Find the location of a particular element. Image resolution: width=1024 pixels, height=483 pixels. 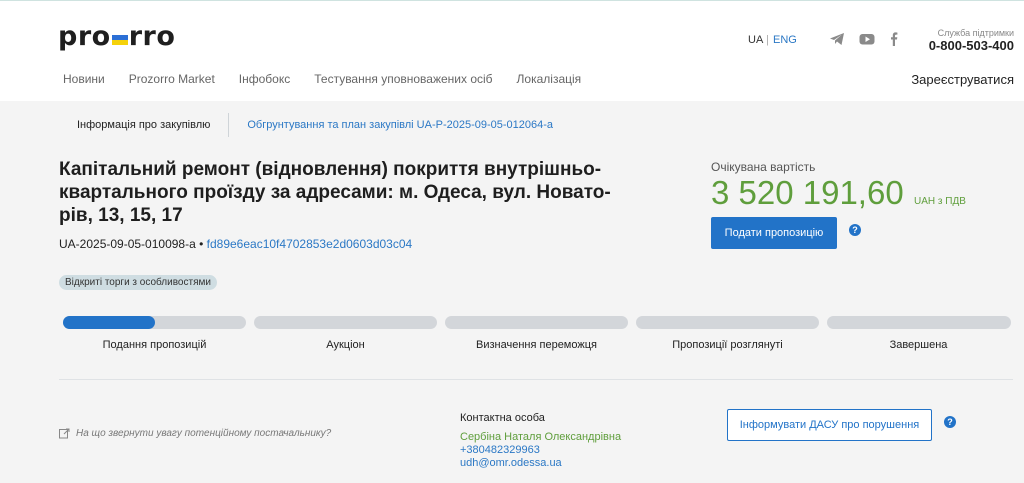

stage-bar-winner is located at coordinates (536, 322).